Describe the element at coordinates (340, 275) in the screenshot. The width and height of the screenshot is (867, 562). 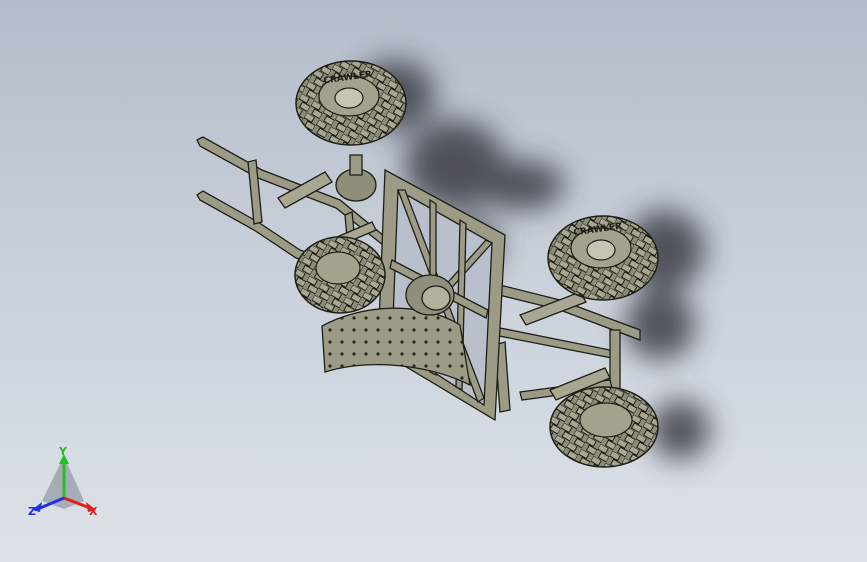
I see `tire-rear-right` at that location.